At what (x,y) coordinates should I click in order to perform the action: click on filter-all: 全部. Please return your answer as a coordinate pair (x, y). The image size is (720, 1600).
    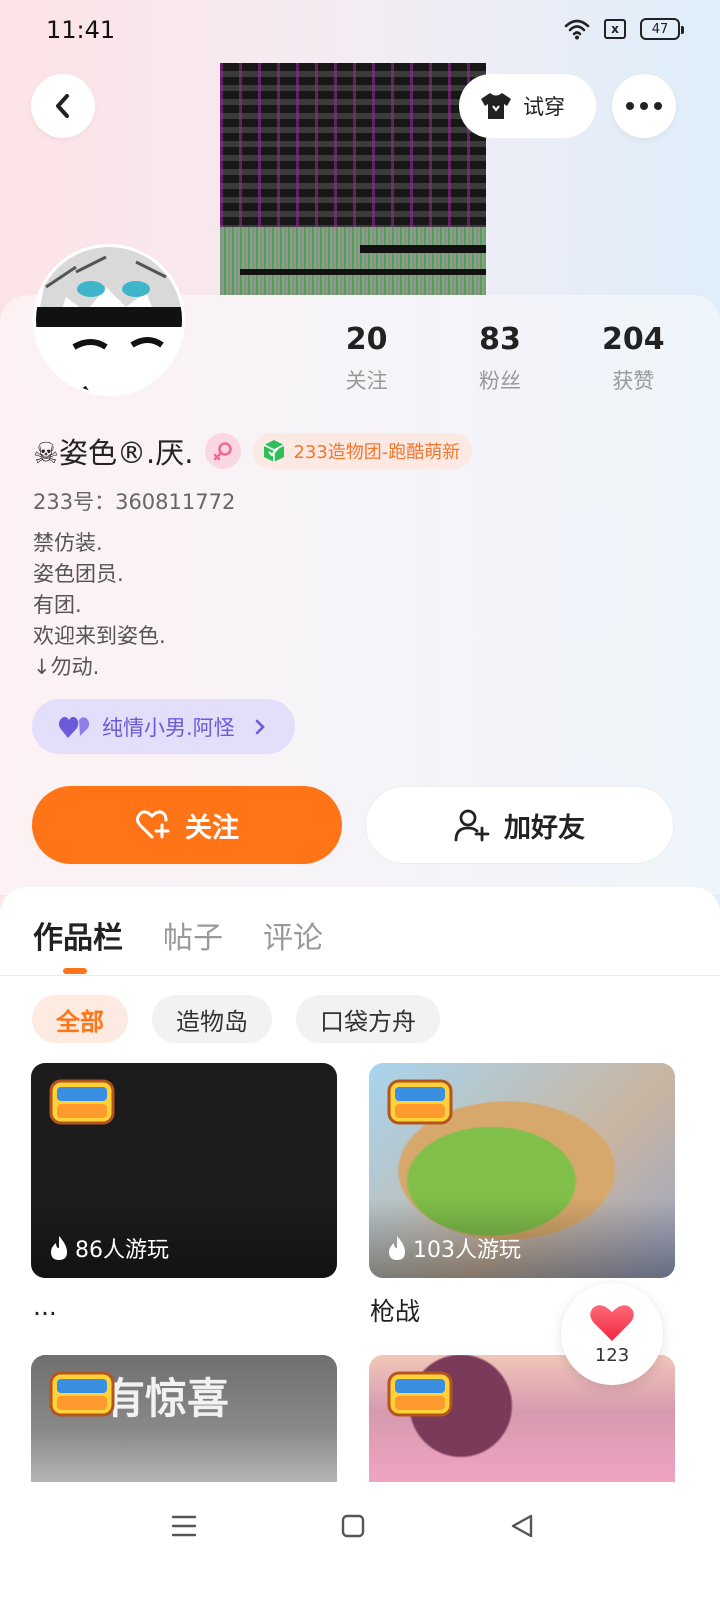
    Looking at the image, I should click on (80, 1019).